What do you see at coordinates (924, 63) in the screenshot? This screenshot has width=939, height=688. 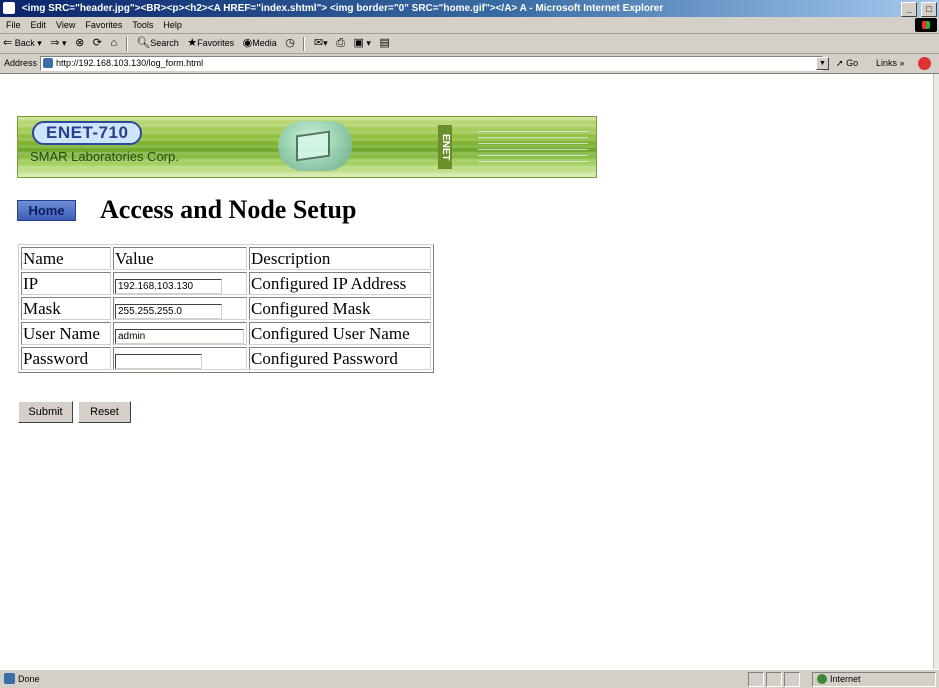 I see `ie-toolbar-icon` at bounding box center [924, 63].